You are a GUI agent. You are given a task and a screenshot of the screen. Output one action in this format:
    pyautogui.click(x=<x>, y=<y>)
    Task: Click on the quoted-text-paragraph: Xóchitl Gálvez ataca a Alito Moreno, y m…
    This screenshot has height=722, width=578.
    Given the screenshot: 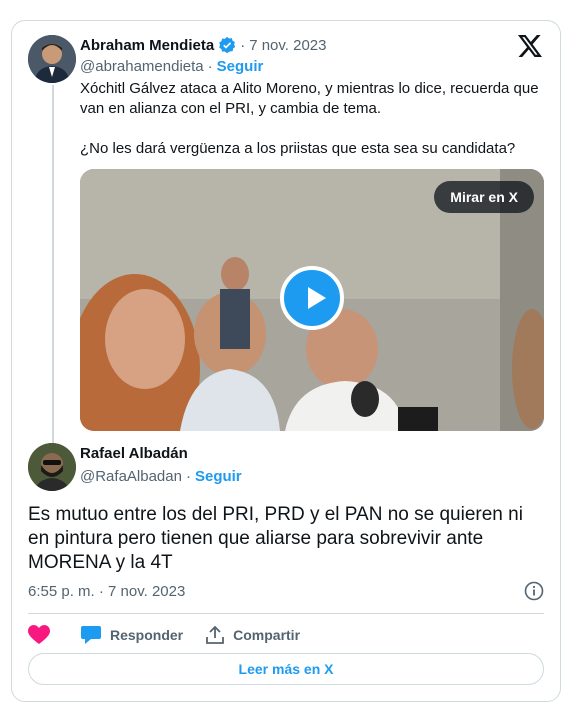 What is the action you would take?
    pyautogui.click(x=309, y=98)
    